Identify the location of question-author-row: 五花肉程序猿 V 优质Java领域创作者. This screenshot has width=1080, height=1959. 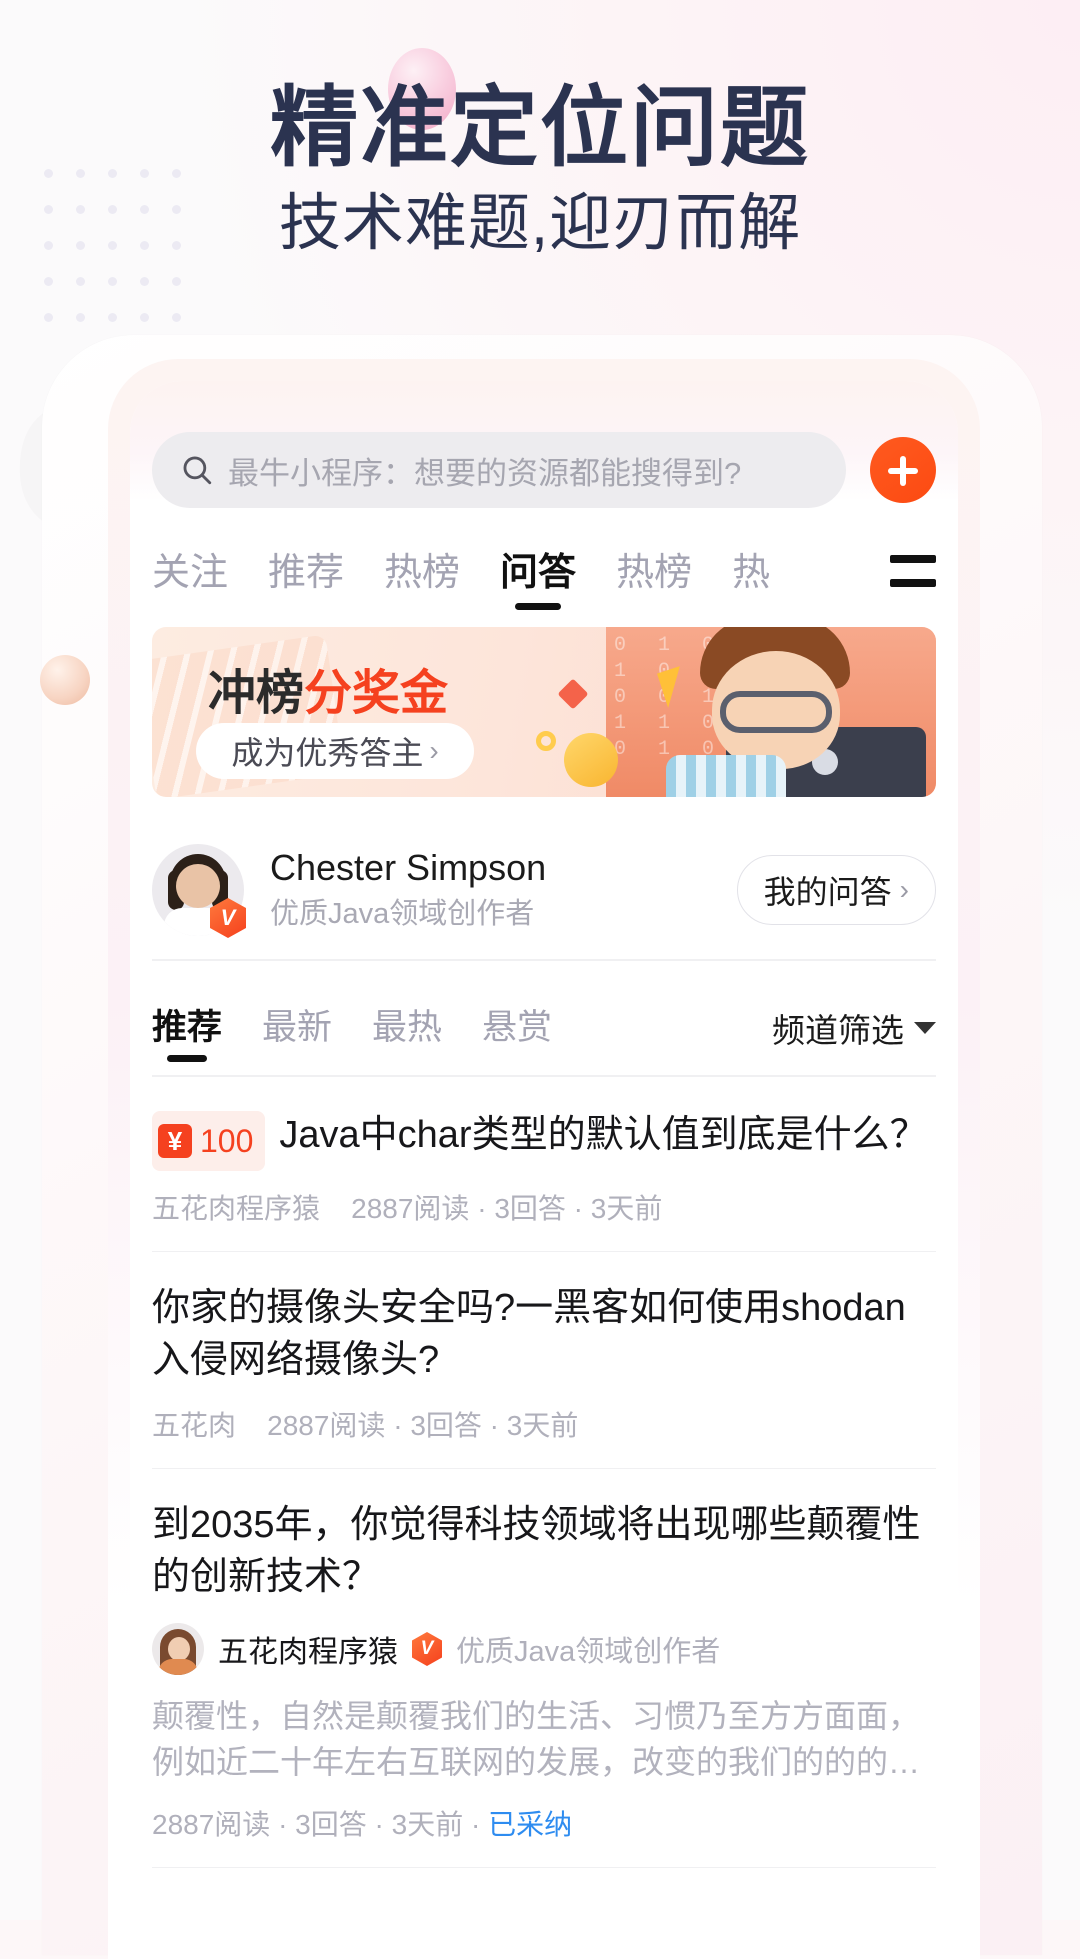
(544, 1649).